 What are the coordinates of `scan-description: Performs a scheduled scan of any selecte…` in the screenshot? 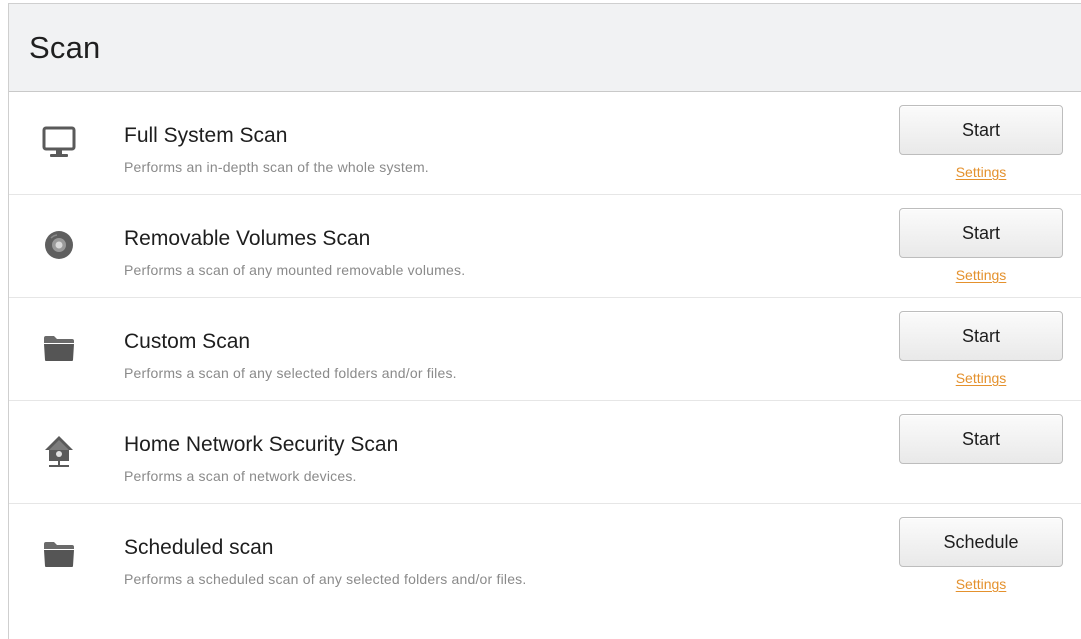 It's located at (325, 579).